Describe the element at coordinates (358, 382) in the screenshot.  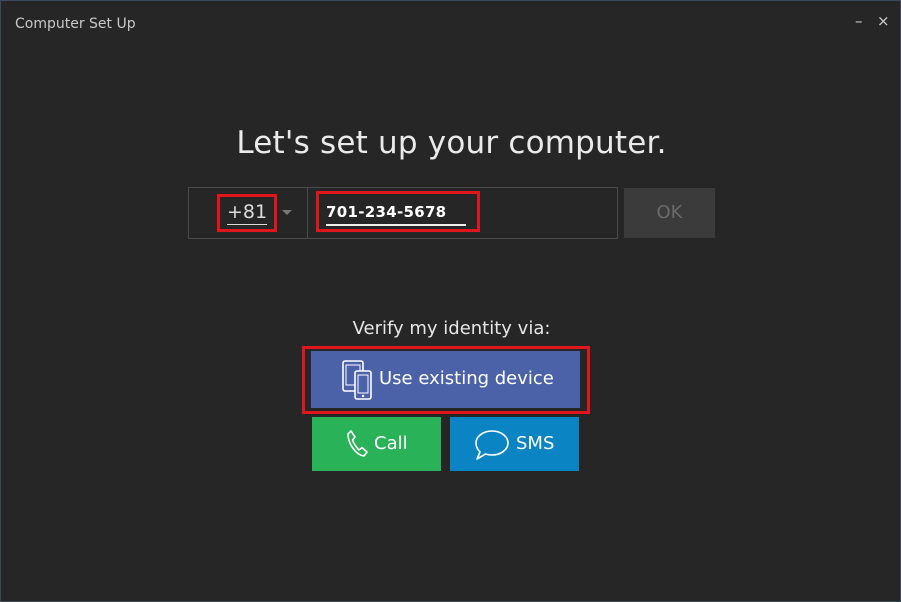
I see `devices-icon` at that location.